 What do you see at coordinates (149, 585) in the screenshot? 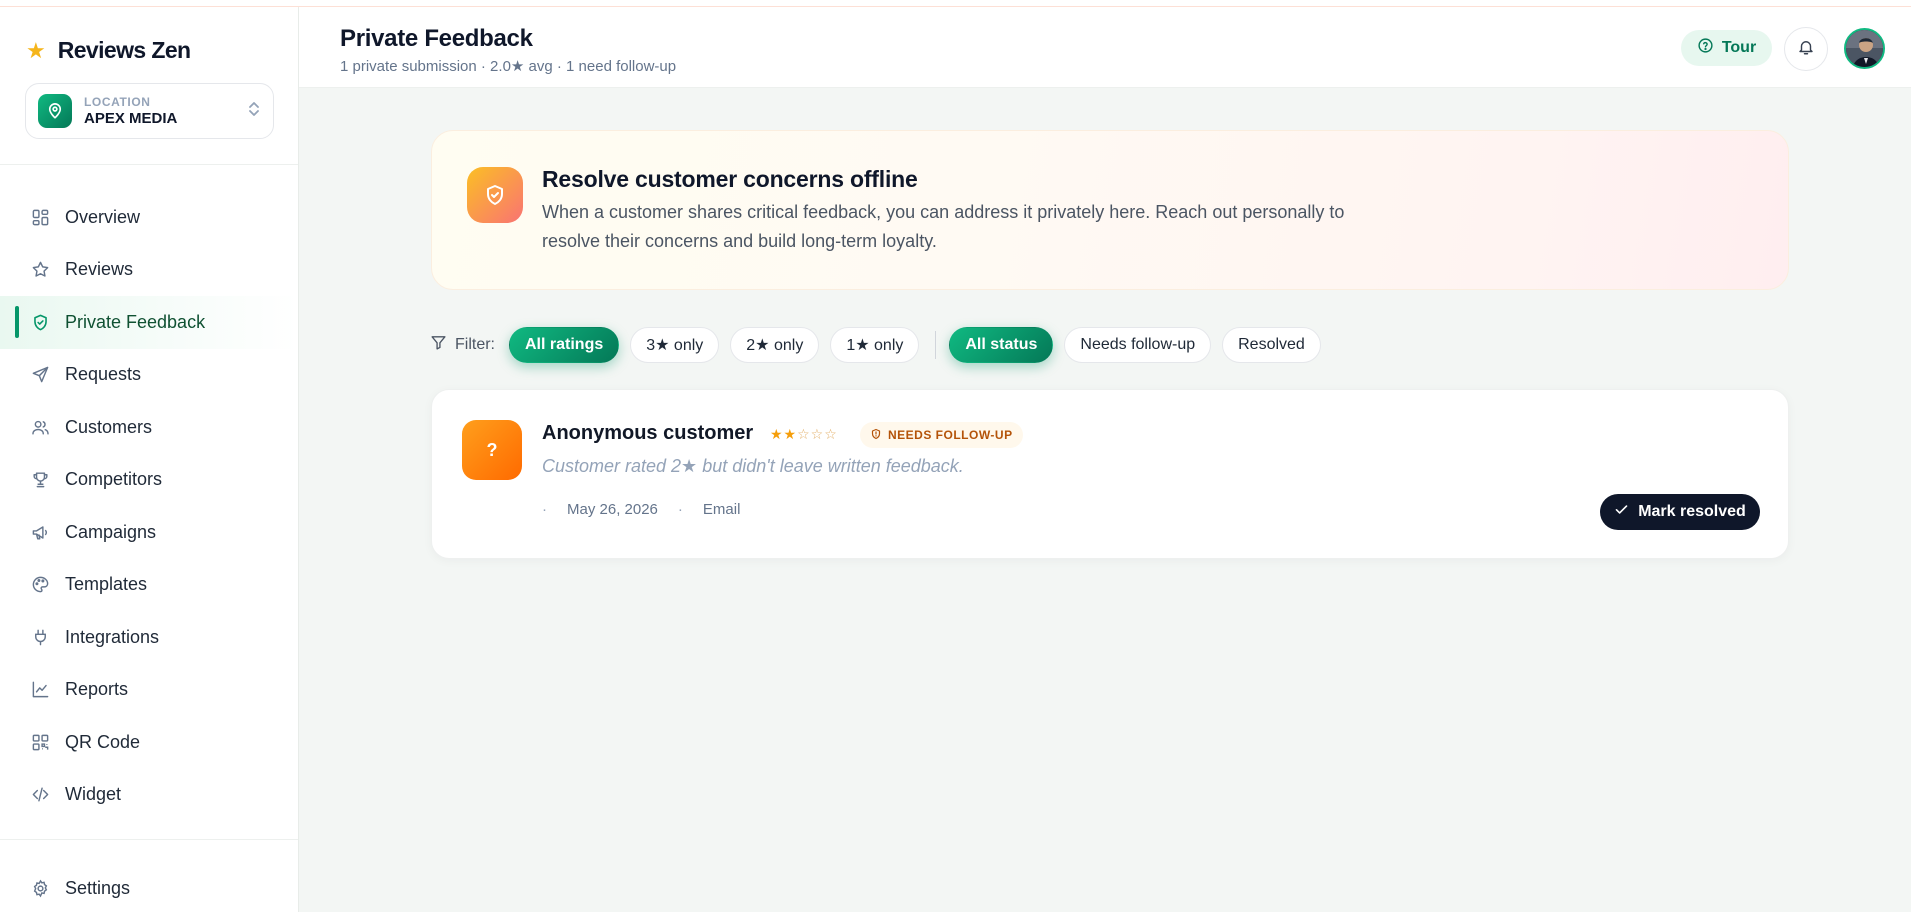
I see `sidebar-item-templates: Templates` at bounding box center [149, 585].